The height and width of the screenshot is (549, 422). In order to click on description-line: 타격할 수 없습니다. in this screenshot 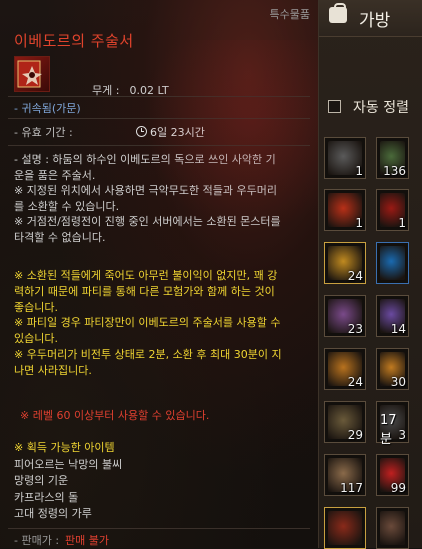, I will do `click(60, 237)`.